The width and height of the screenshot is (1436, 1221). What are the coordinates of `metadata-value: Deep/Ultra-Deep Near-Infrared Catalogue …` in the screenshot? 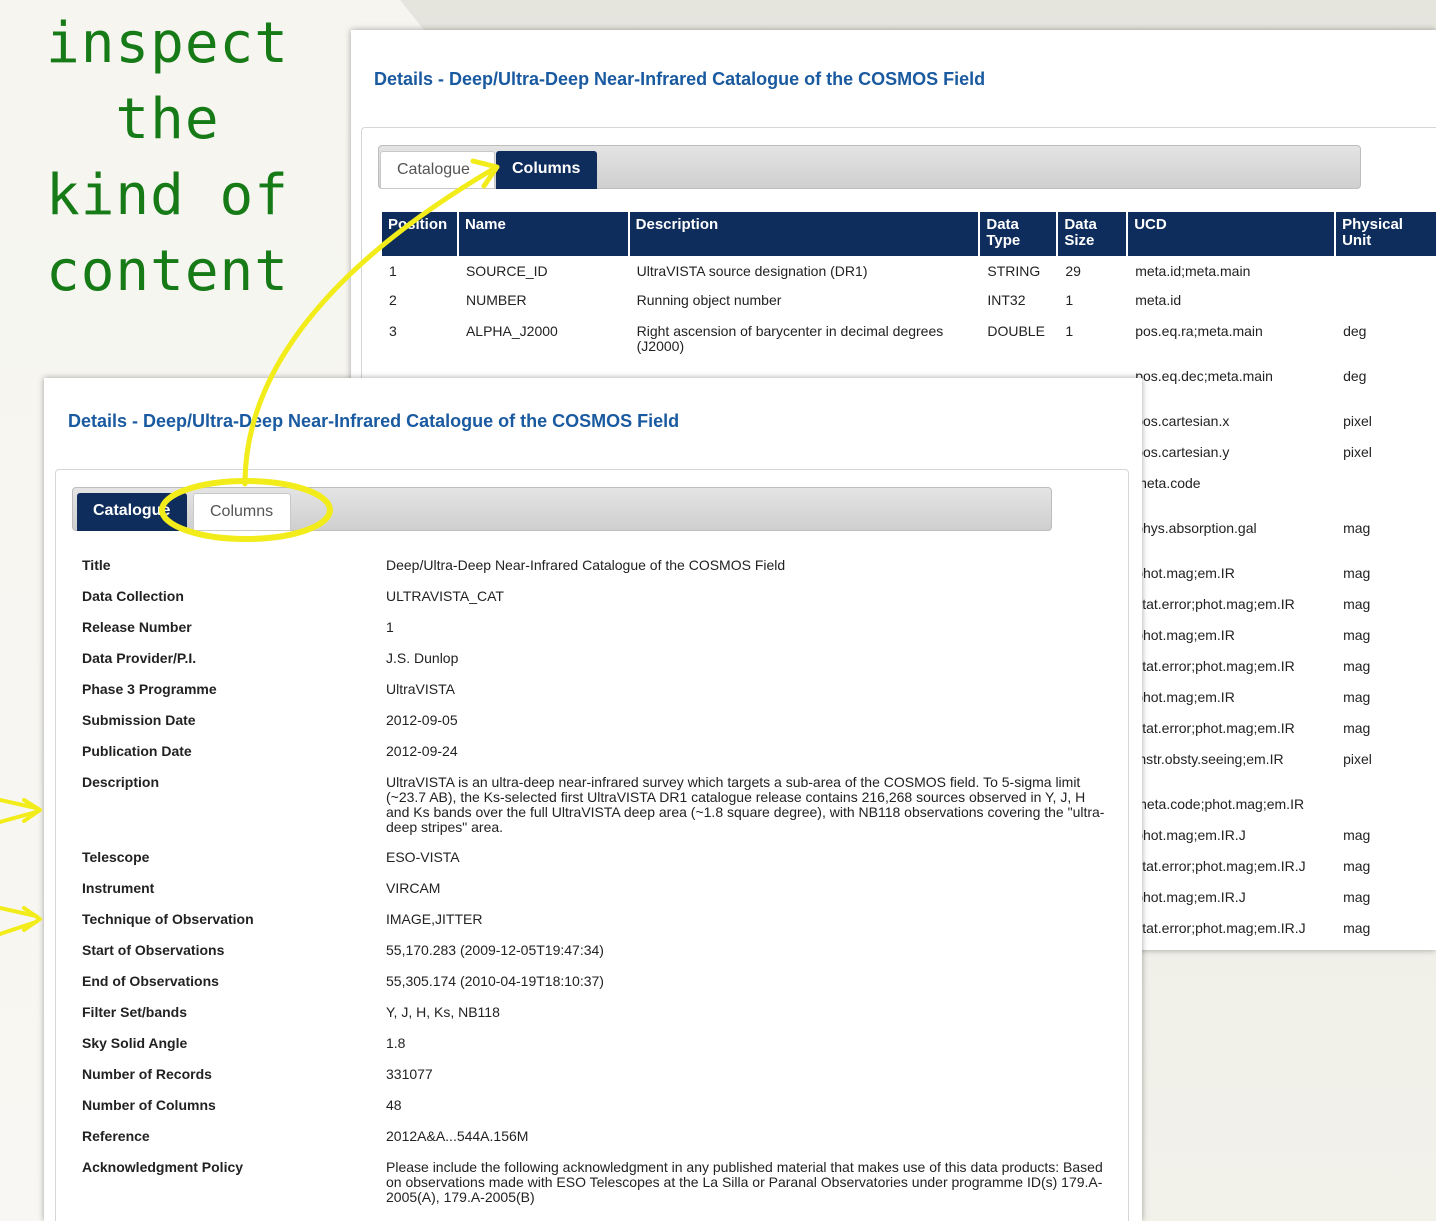 It's located at (586, 565).